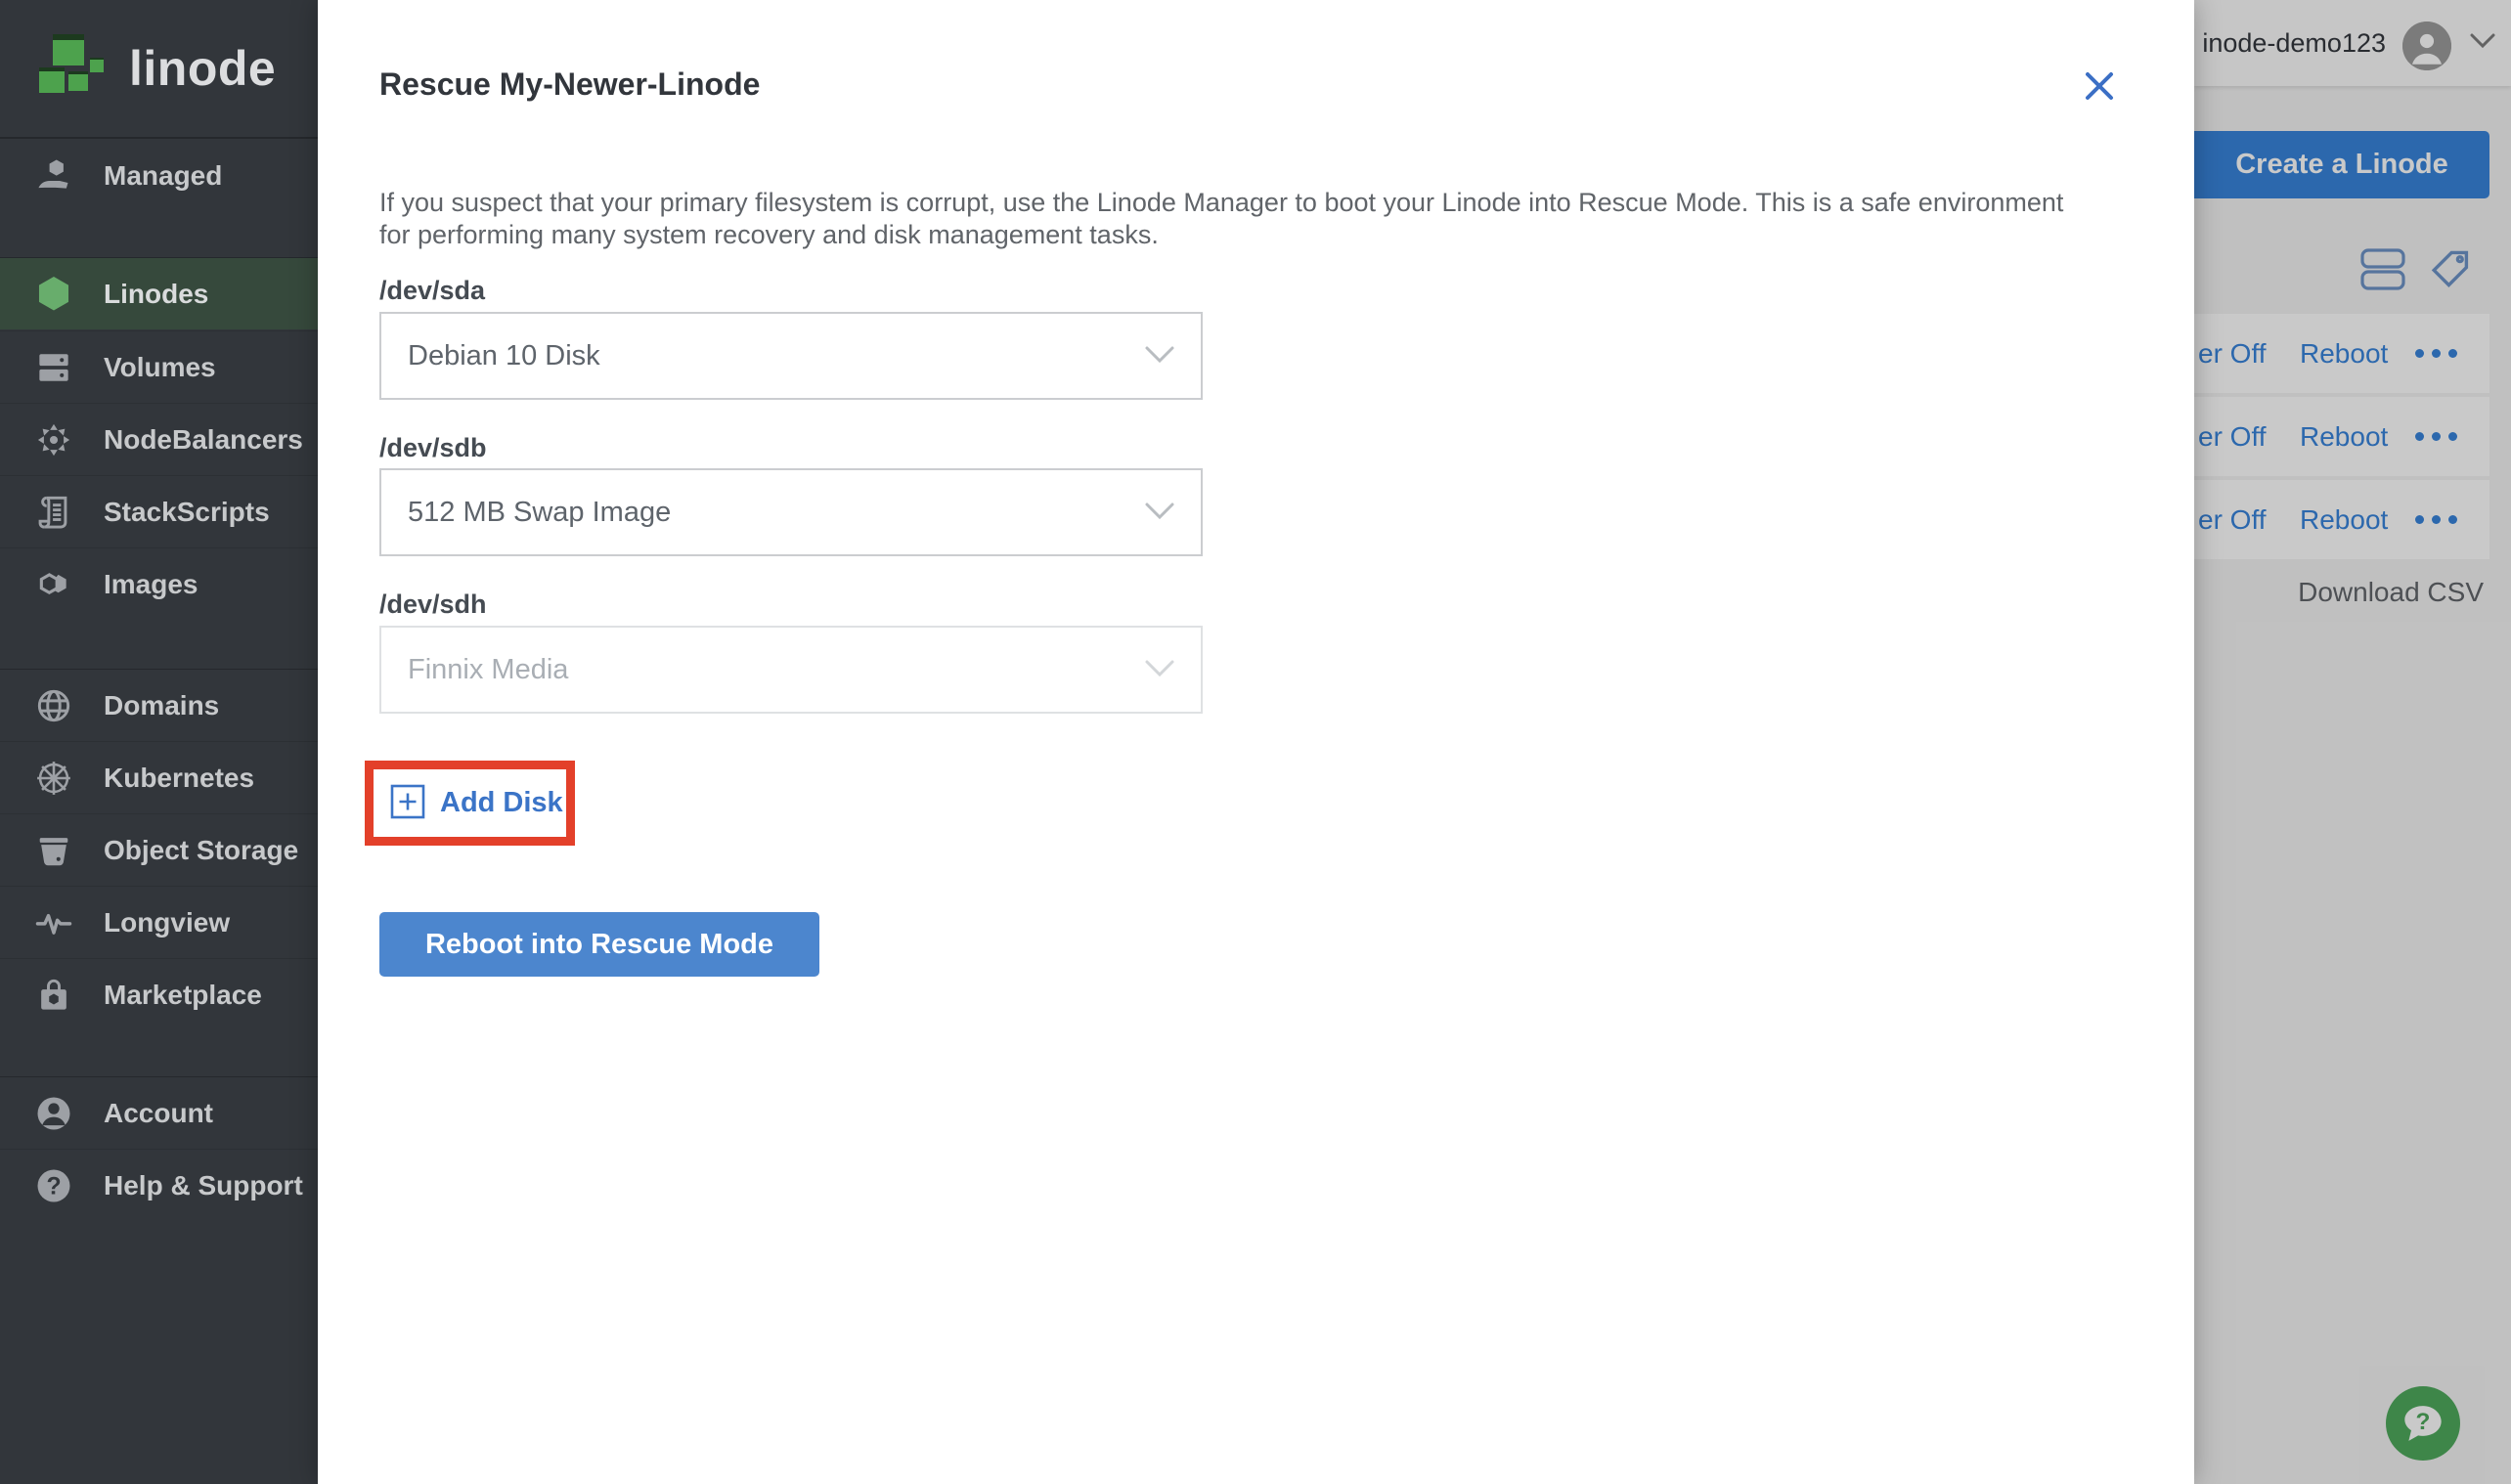 Image resolution: width=2511 pixels, height=1484 pixels. I want to click on sidebar-item-longview: Longview, so click(159, 922).